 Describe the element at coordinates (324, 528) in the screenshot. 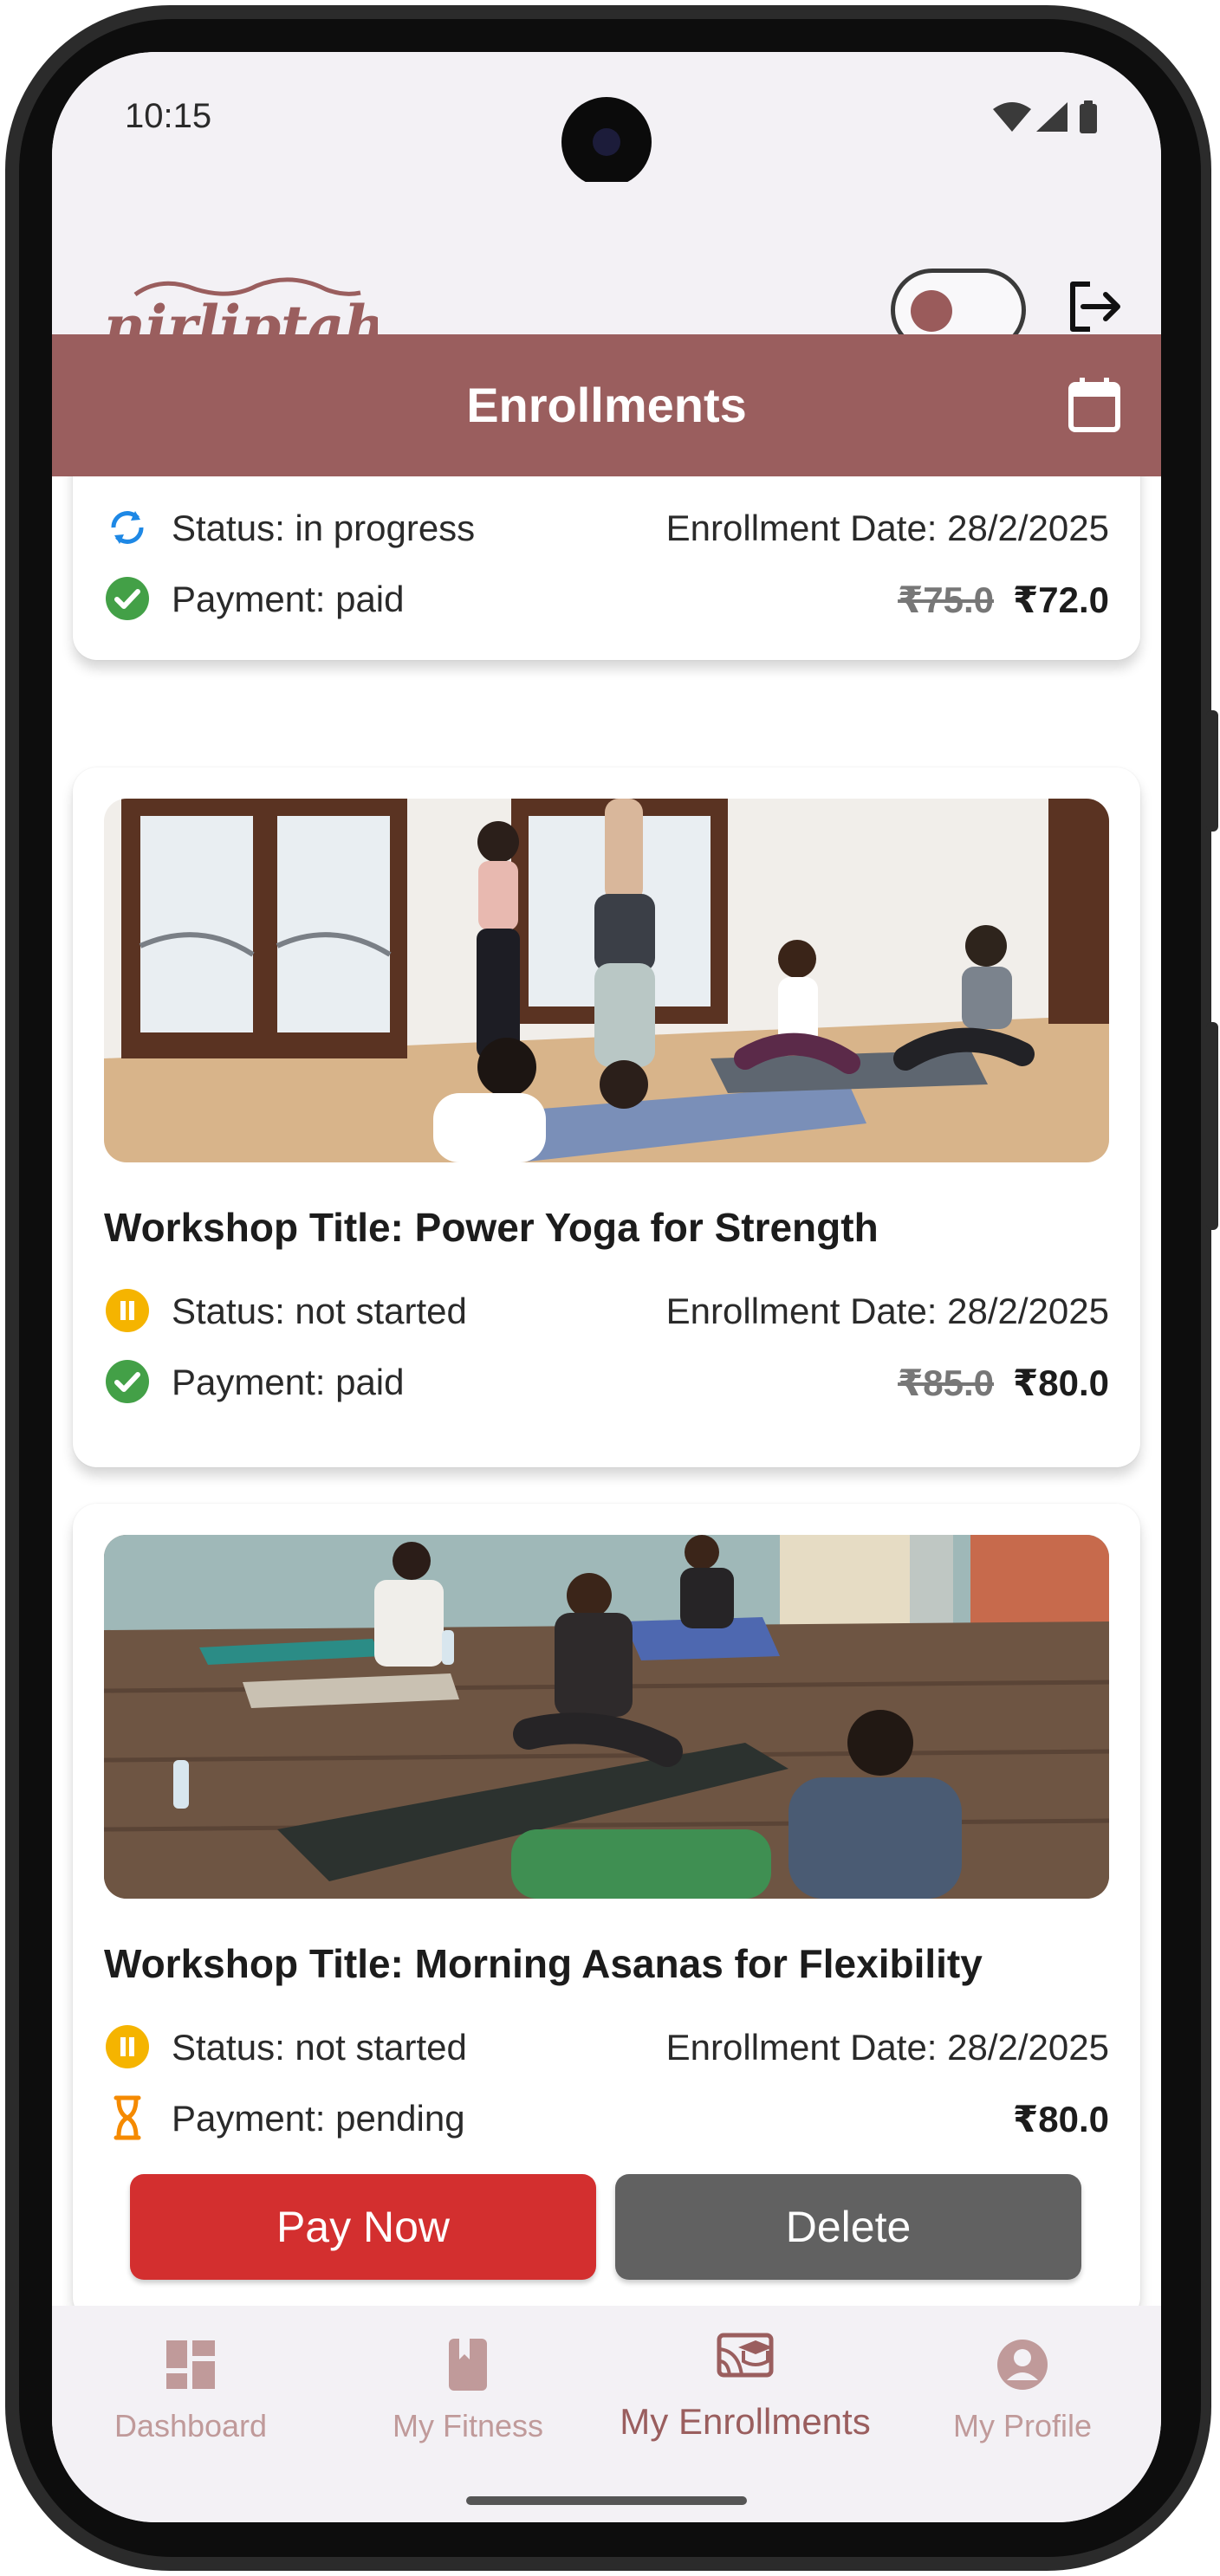

I see `status-text: Status: in progress` at that location.